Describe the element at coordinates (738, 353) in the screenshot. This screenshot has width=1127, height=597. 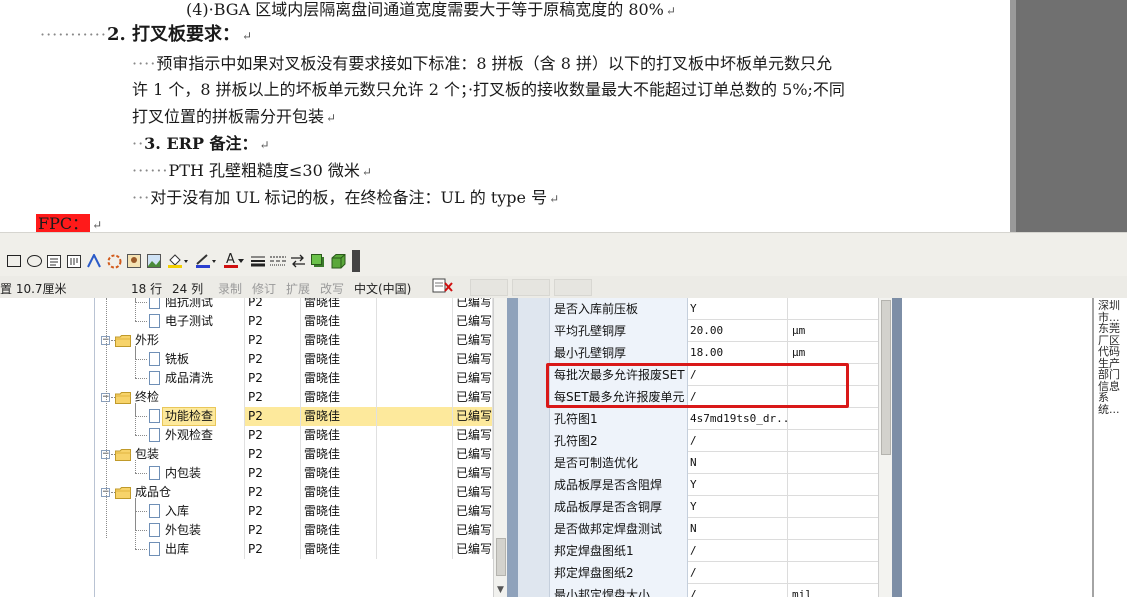
I see `property-value: 18.00` at that location.